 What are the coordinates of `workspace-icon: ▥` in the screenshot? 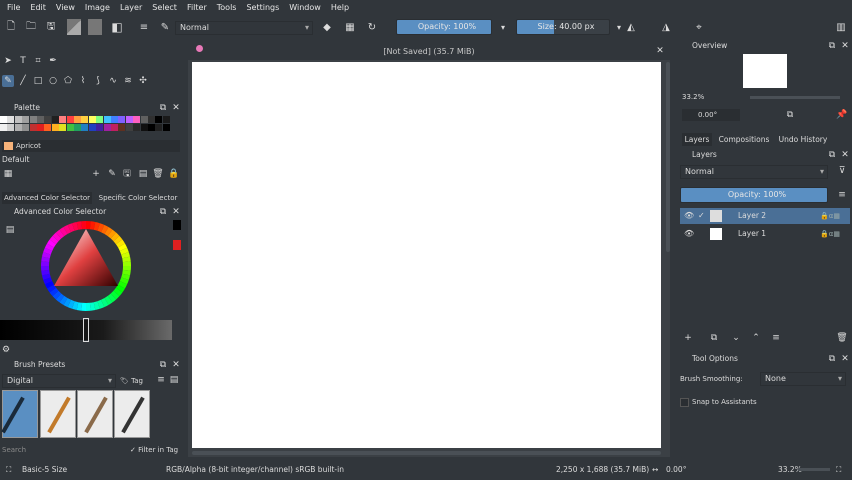 It's located at (841, 27).